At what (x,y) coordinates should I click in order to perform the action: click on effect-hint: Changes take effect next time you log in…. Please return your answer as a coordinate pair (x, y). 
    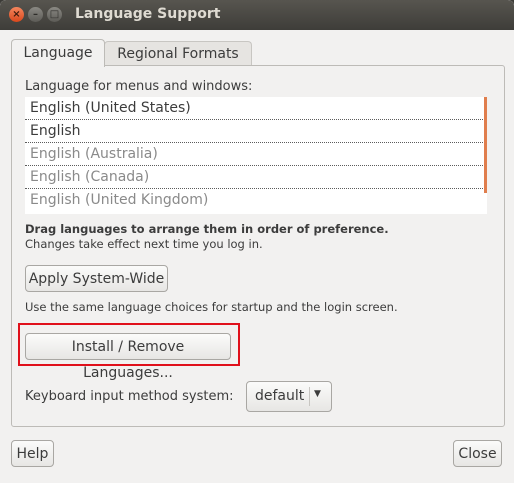
    Looking at the image, I should click on (144, 244).